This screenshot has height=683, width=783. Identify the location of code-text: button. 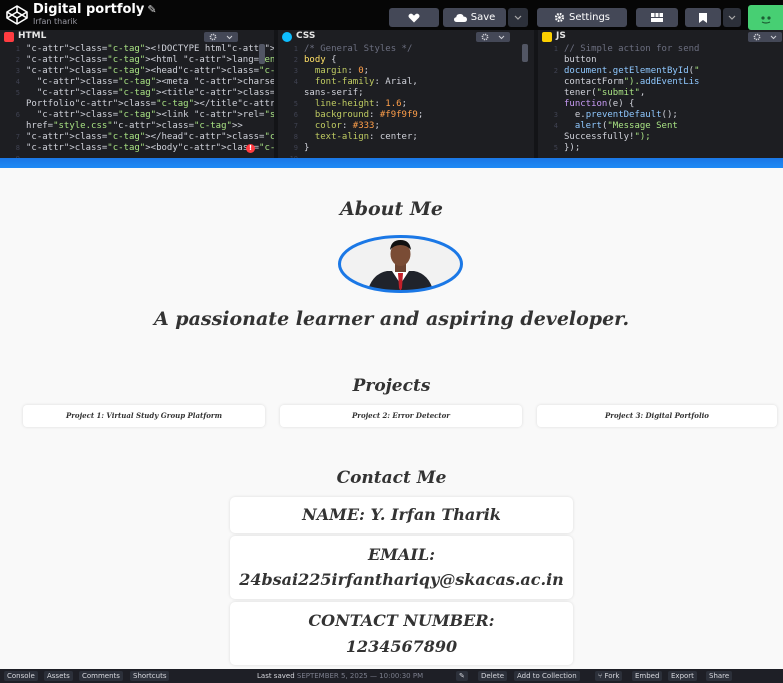
(580, 60).